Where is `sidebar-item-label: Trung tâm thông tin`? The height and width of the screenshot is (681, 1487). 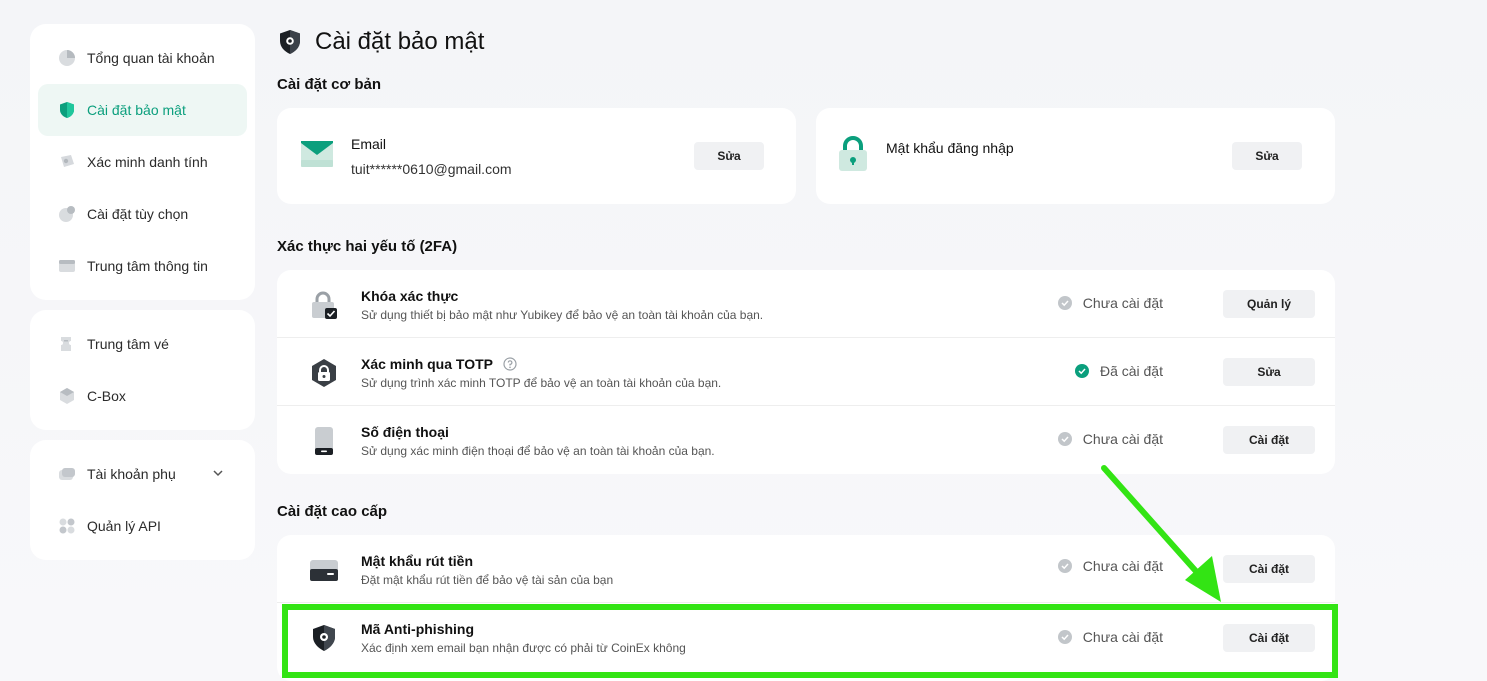
sidebar-item-label: Trung tâm thông tin is located at coordinates (147, 266).